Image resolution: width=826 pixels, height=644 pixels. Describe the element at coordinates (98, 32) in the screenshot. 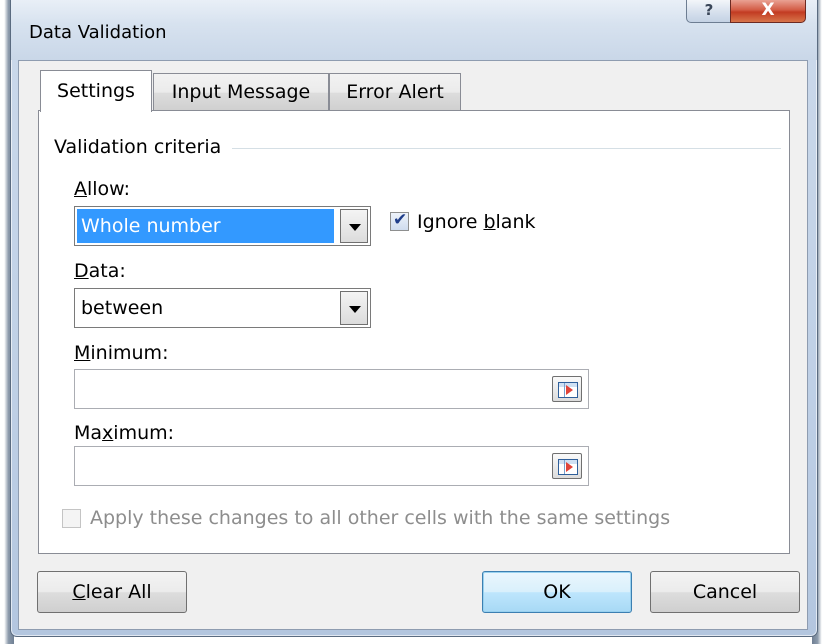

I see `window-title: Data Validation` at that location.